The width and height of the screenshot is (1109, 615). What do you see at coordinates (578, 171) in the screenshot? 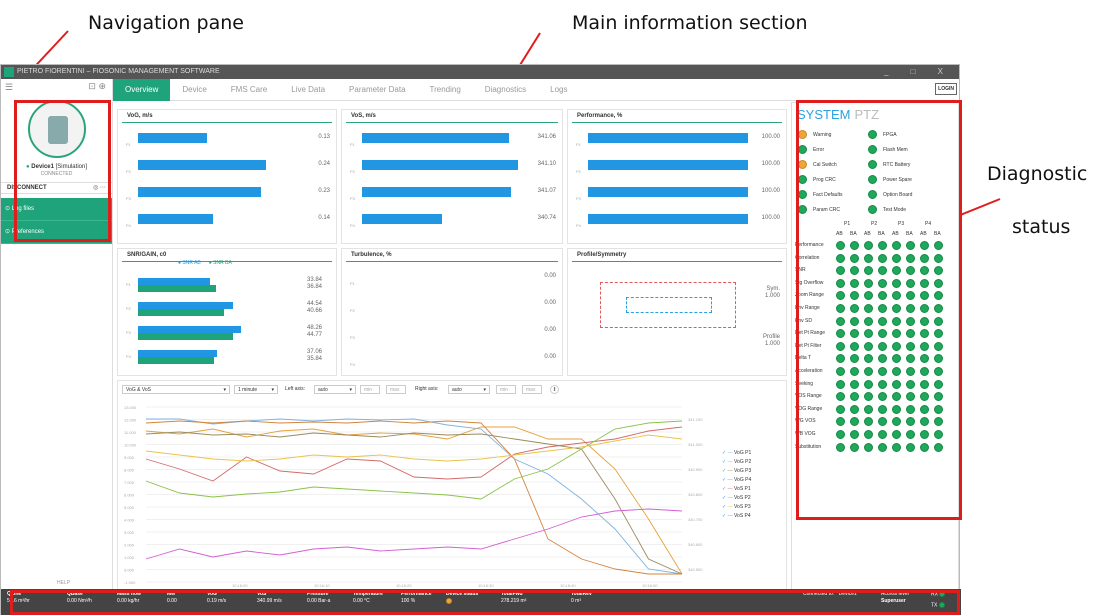
I see `perf-bar-label: P2` at bounding box center [578, 171].